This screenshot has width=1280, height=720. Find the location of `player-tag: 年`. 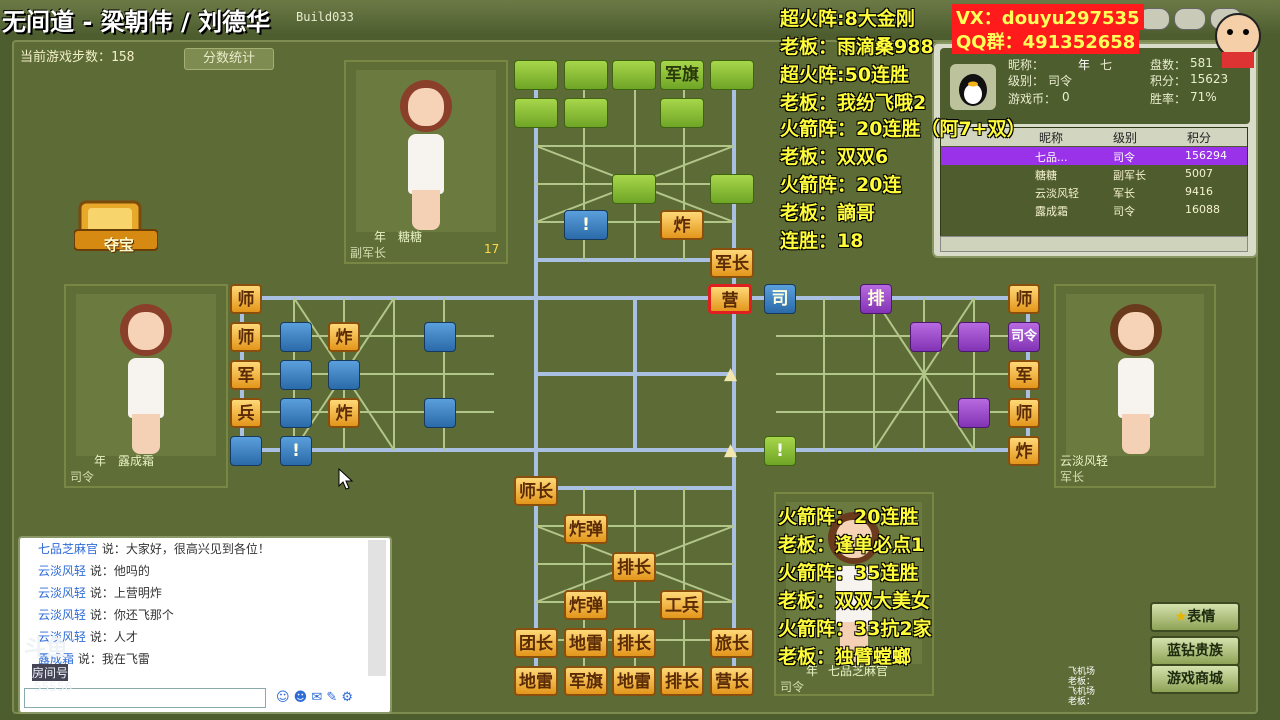

player-tag: 年 is located at coordinates (100, 461).